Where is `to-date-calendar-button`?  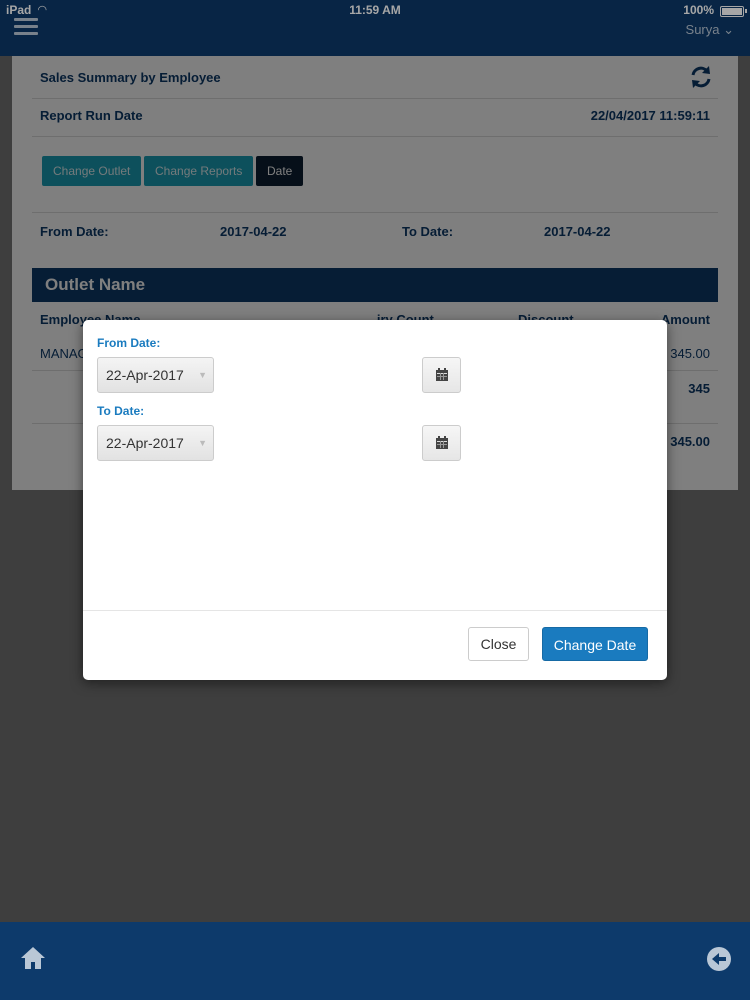
to-date-calendar-button is located at coordinates (441, 443).